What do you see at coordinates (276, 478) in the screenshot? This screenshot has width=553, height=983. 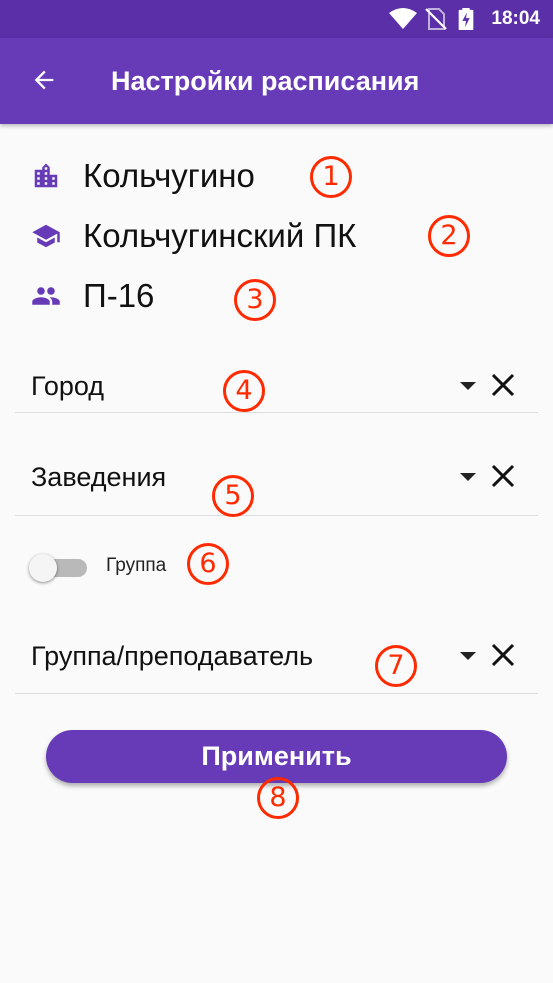 I see `institution-dropdown: Заведения` at bounding box center [276, 478].